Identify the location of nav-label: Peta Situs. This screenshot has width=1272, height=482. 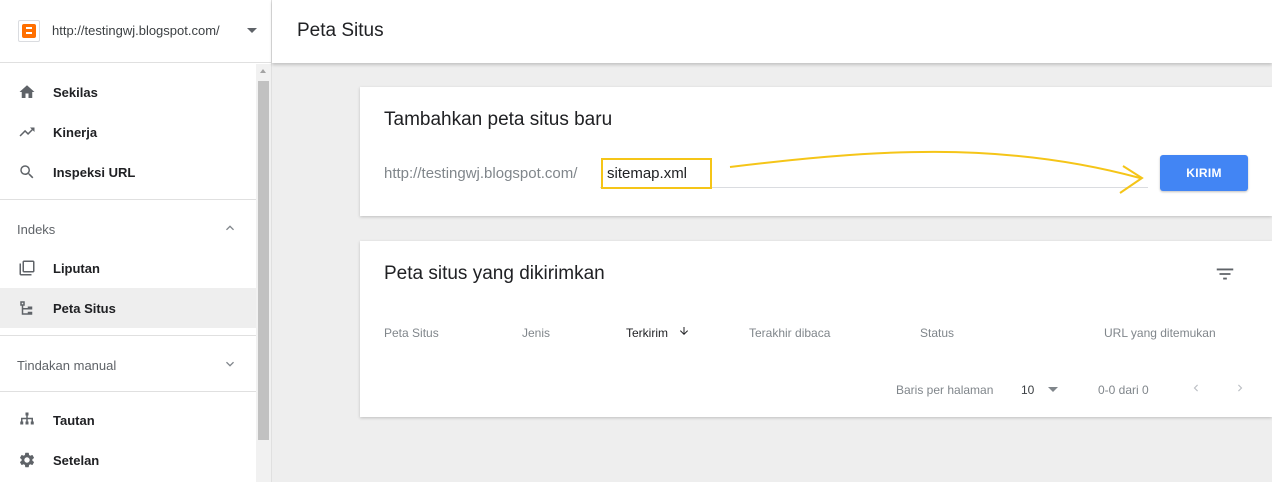
(84, 308).